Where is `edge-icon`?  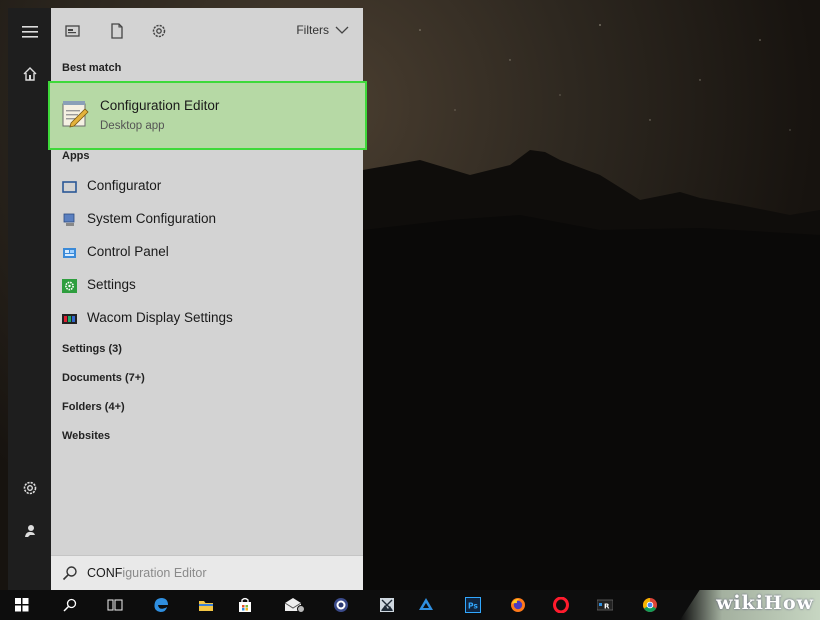
edge-icon is located at coordinates (161, 605).